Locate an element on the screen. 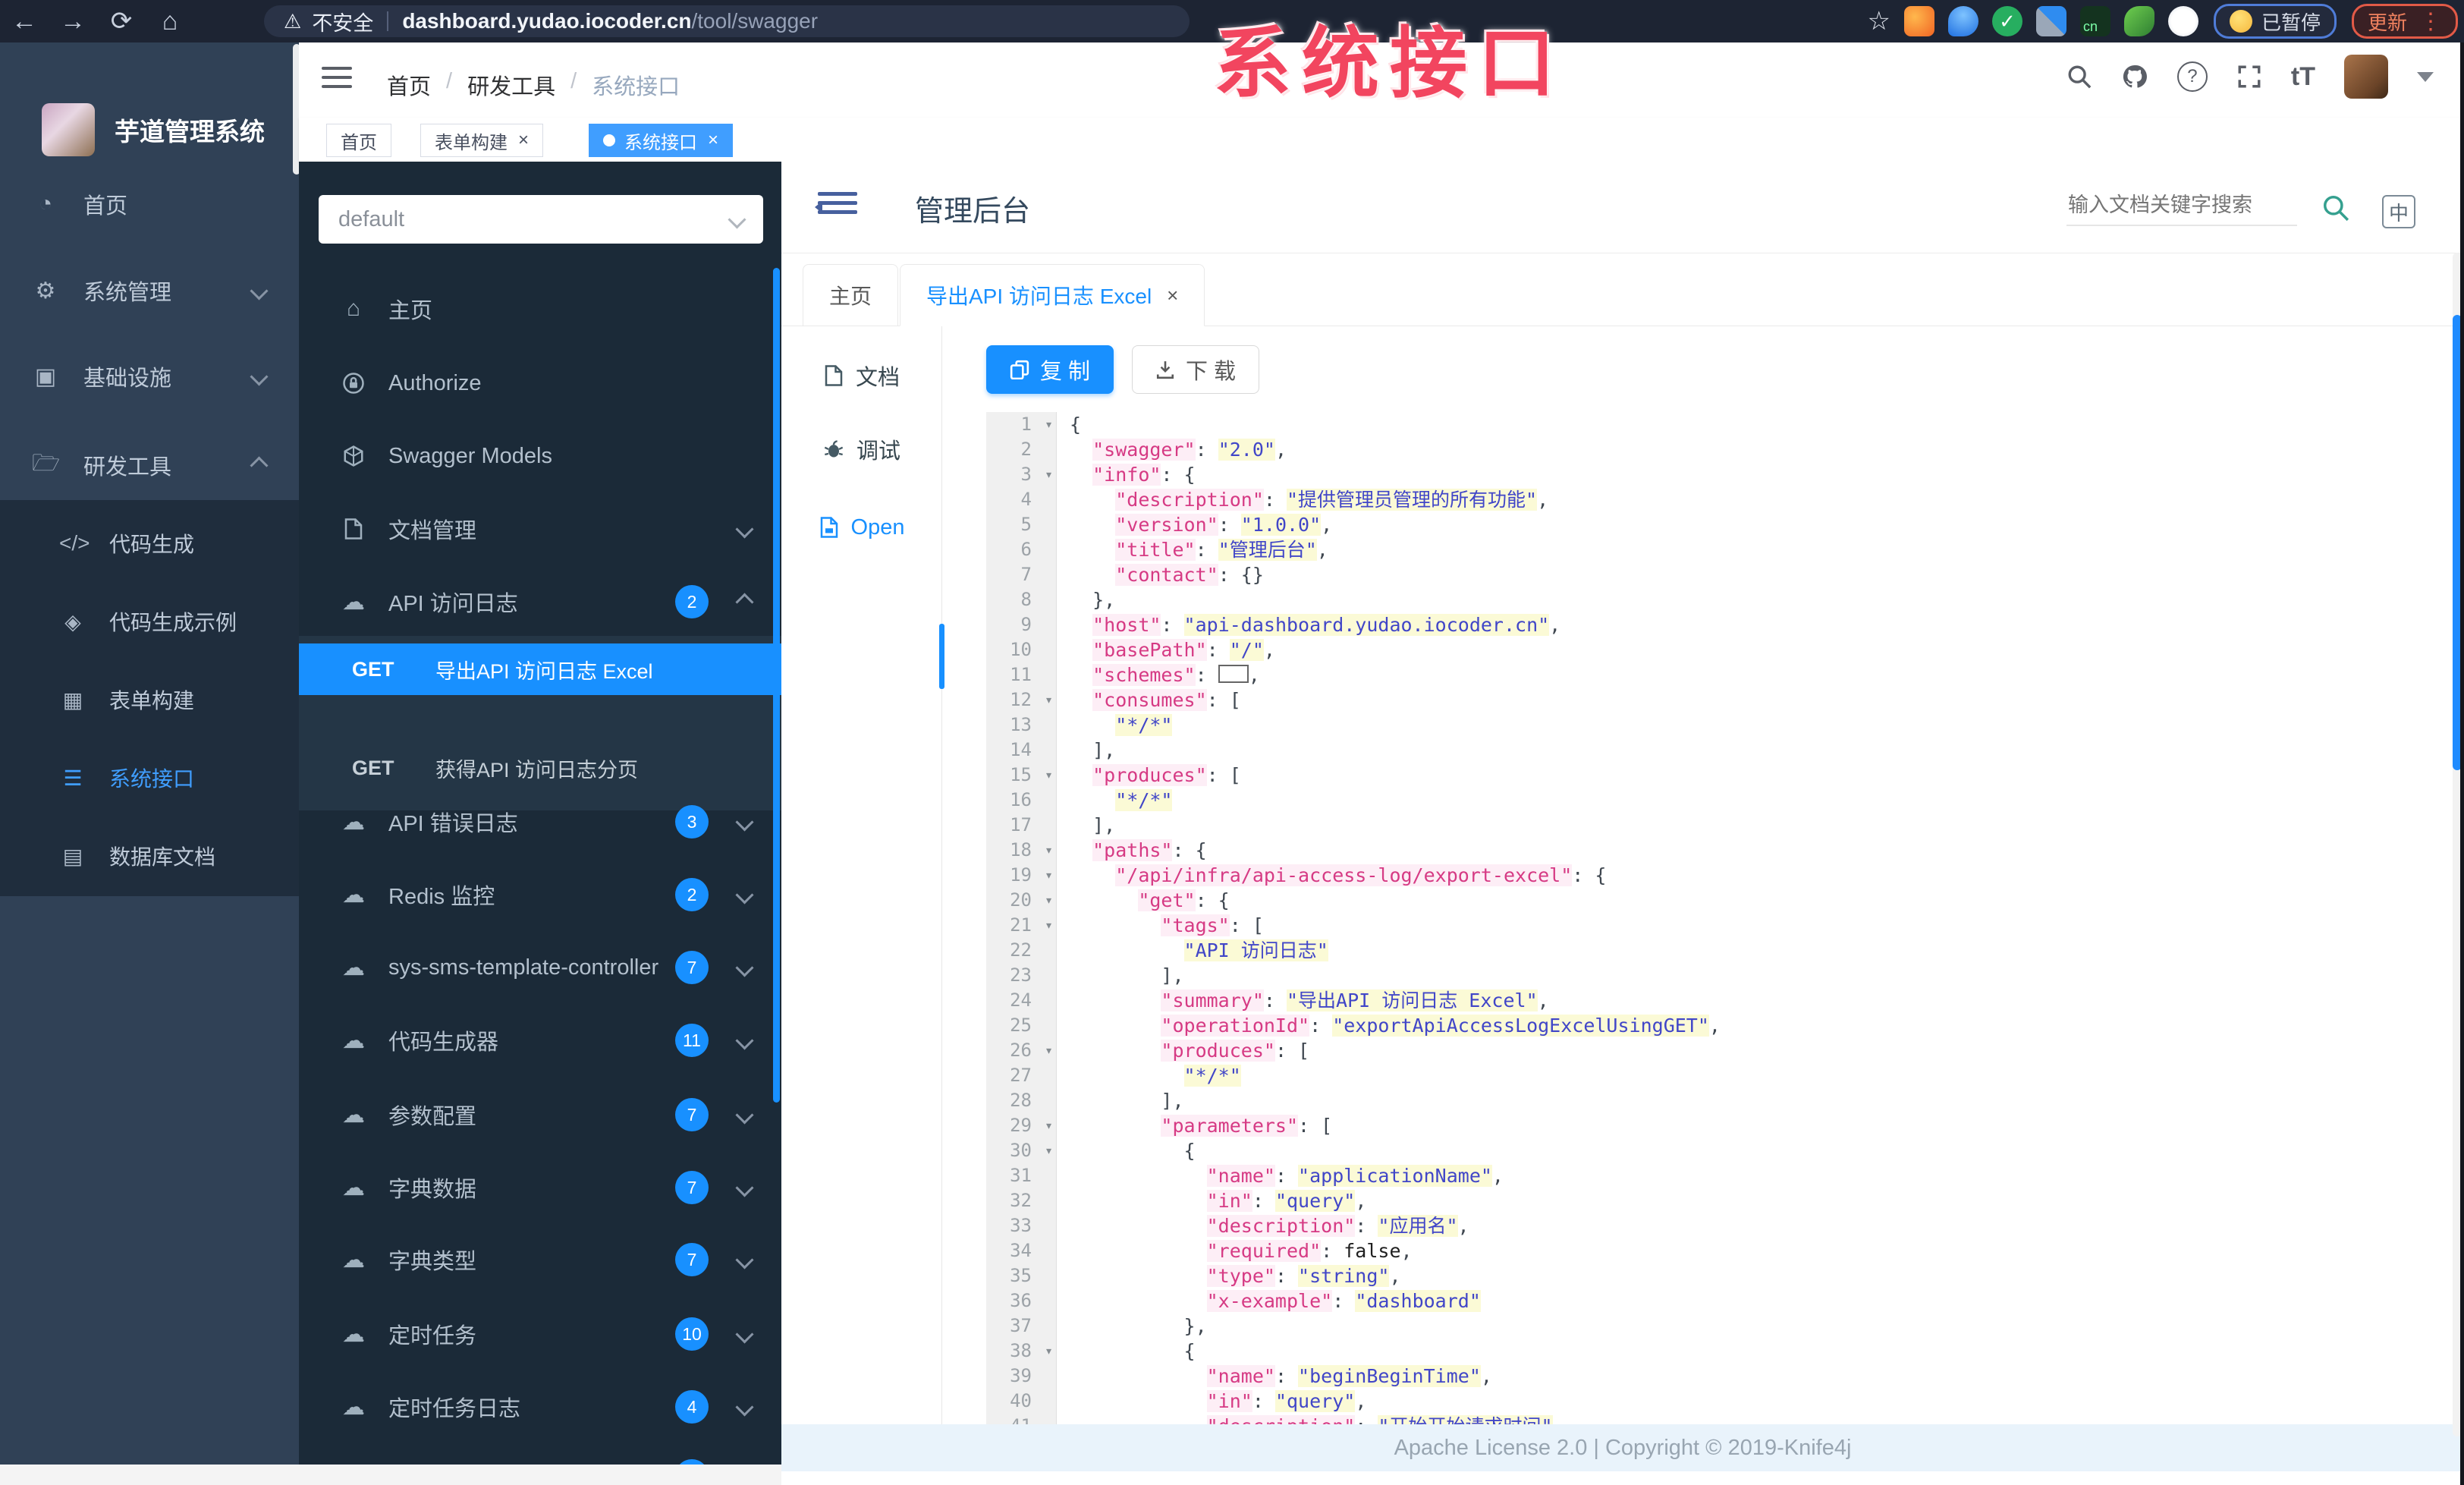  swagger-group-dict-data: ☁ 字典数据 7 is located at coordinates (540, 1187).